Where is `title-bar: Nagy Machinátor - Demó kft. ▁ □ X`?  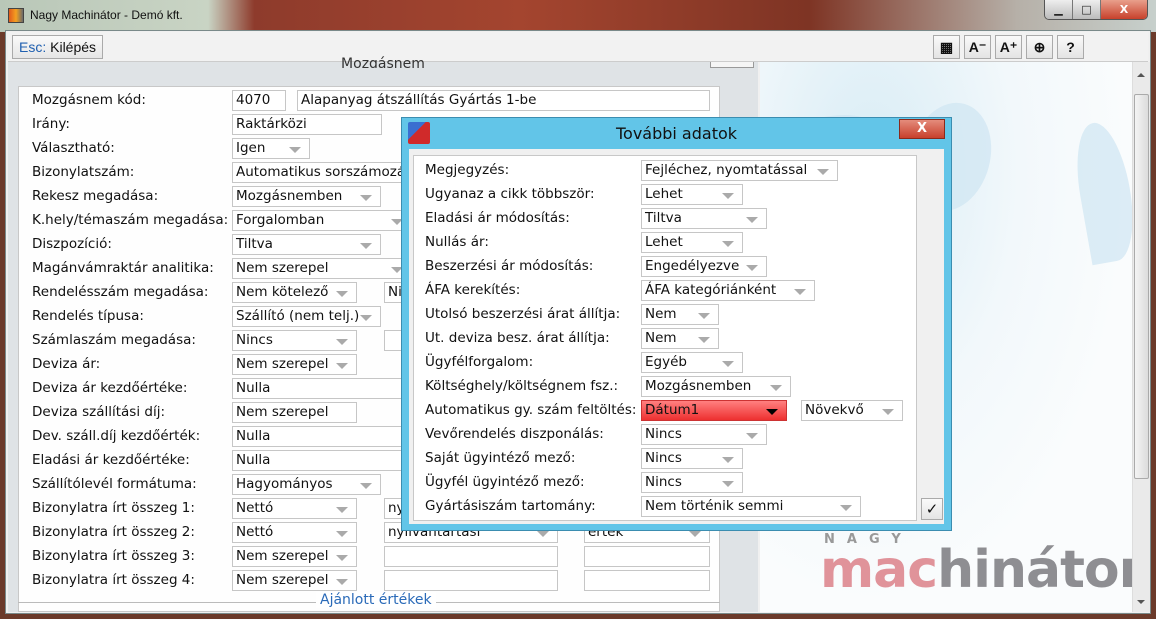
title-bar: Nagy Machinátor - Demó kft. ▁ □ X is located at coordinates (578, 16).